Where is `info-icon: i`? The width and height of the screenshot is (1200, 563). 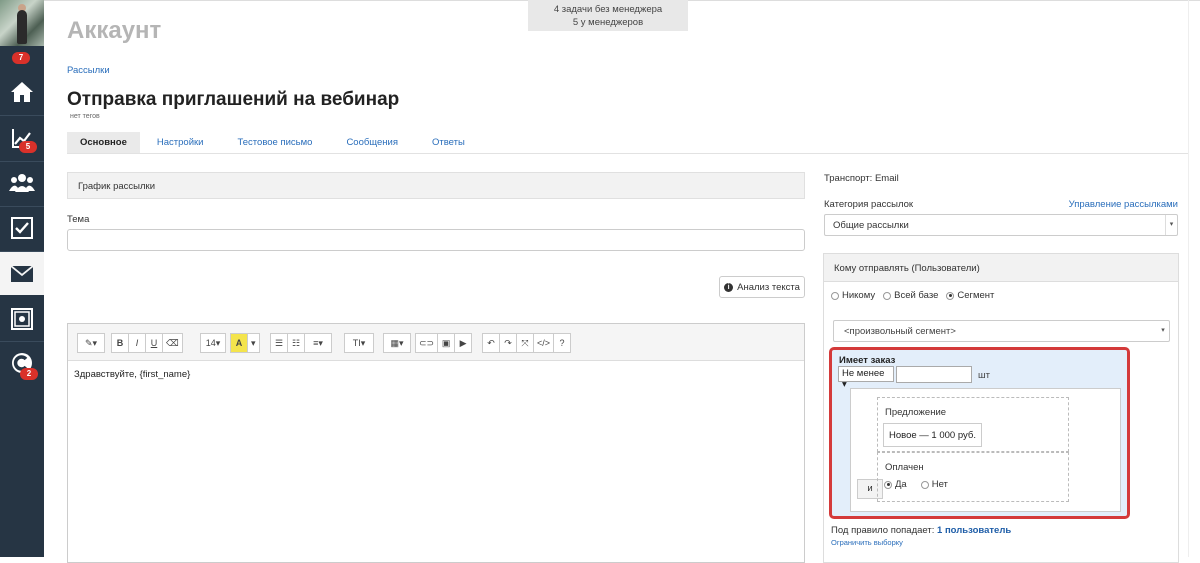
info-icon: i is located at coordinates (729, 287).